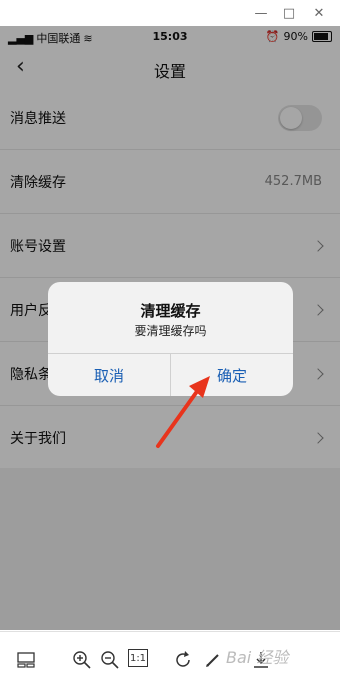 This screenshot has width=340, height=692. What do you see at coordinates (261, 13) in the screenshot?
I see `minimize-button: —` at bounding box center [261, 13].